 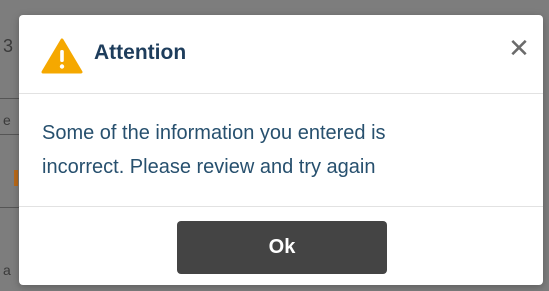 What do you see at coordinates (282, 247) in the screenshot?
I see `ok-button: Ok` at bounding box center [282, 247].